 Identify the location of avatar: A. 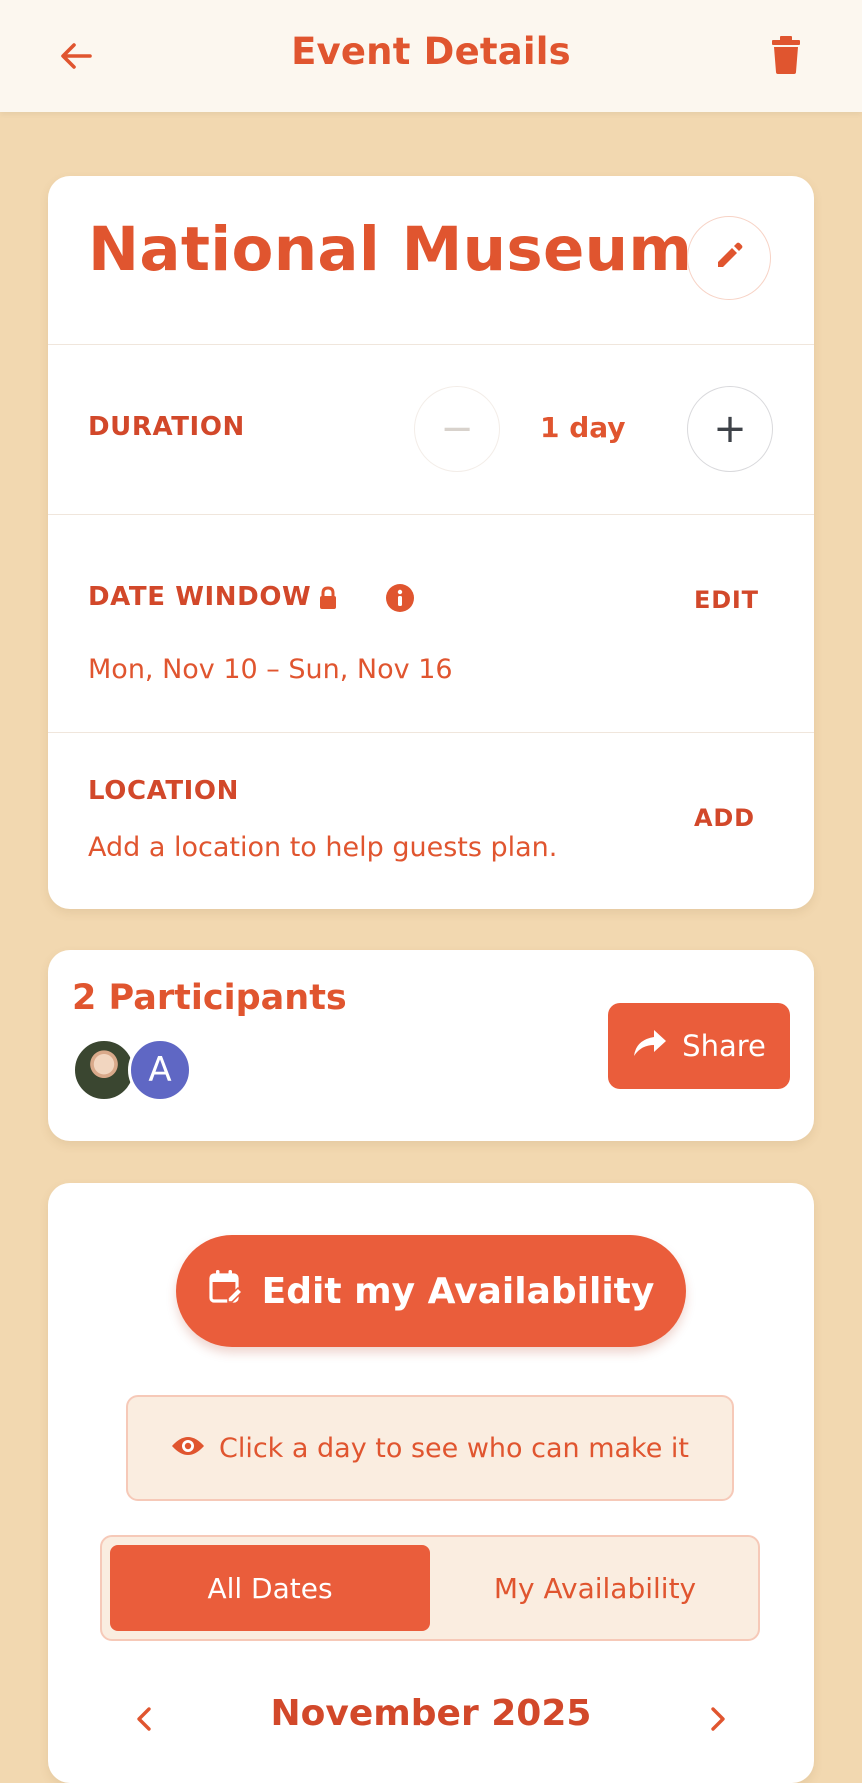
(160, 1070).